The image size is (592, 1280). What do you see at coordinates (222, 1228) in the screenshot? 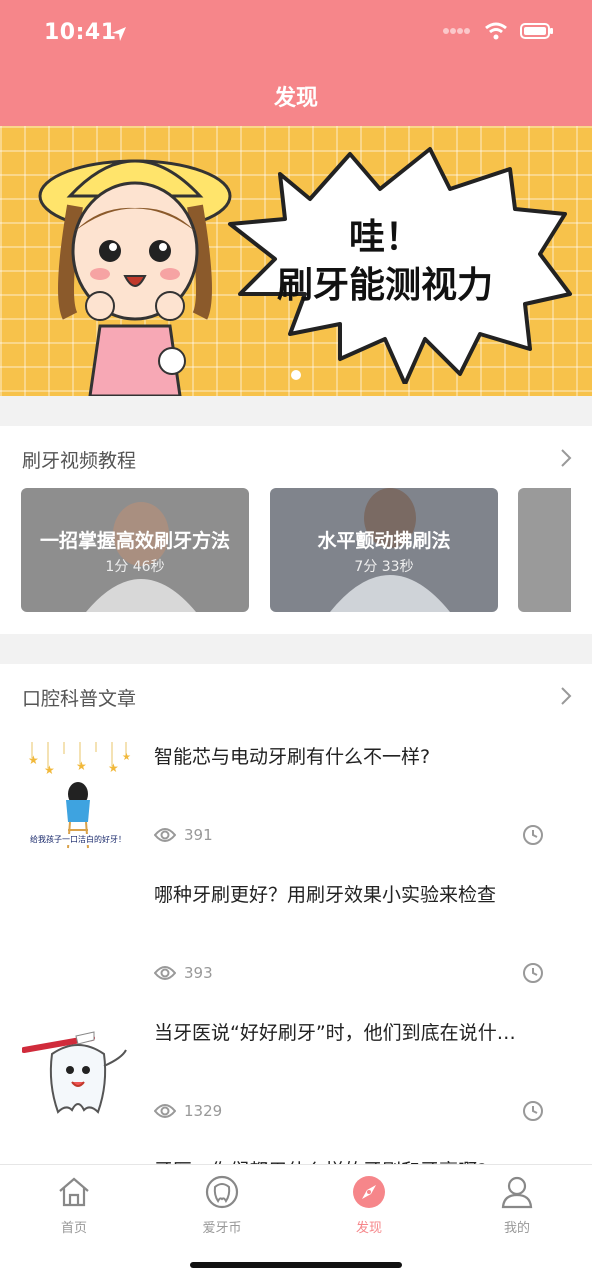
I see `tab-label: 爱牙币` at bounding box center [222, 1228].